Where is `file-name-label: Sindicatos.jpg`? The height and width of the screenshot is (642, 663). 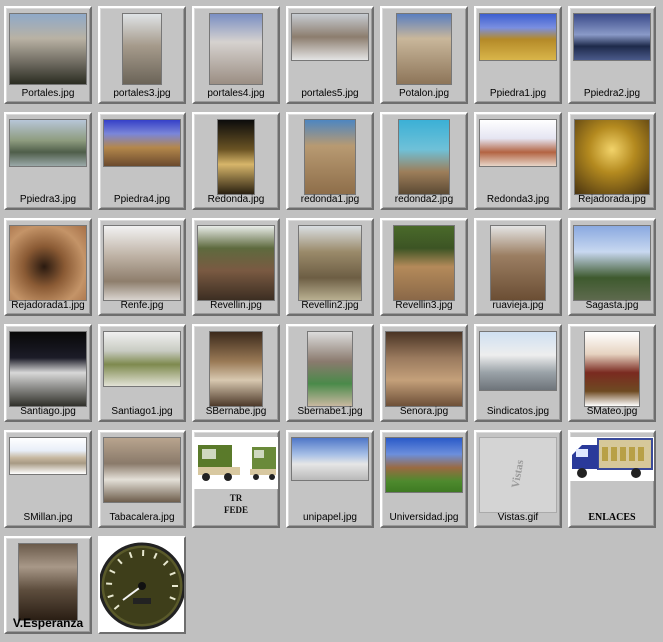 file-name-label: Sindicatos.jpg is located at coordinates (518, 411).